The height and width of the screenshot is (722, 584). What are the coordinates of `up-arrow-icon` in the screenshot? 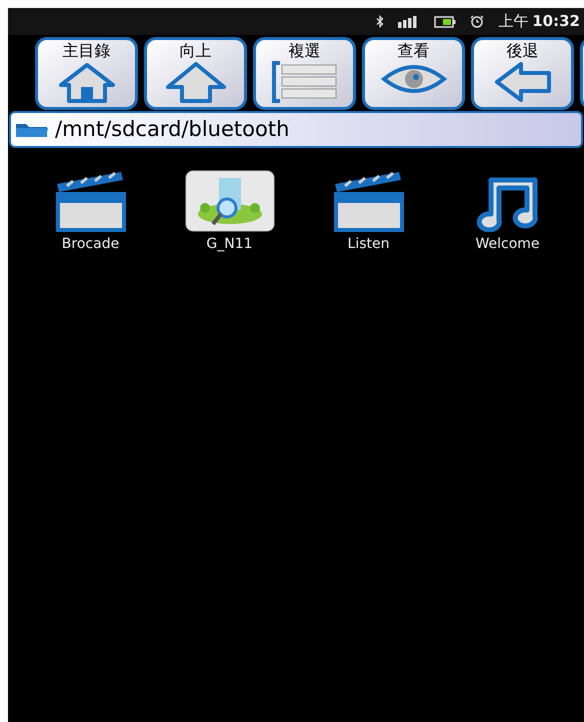 It's located at (196, 81).